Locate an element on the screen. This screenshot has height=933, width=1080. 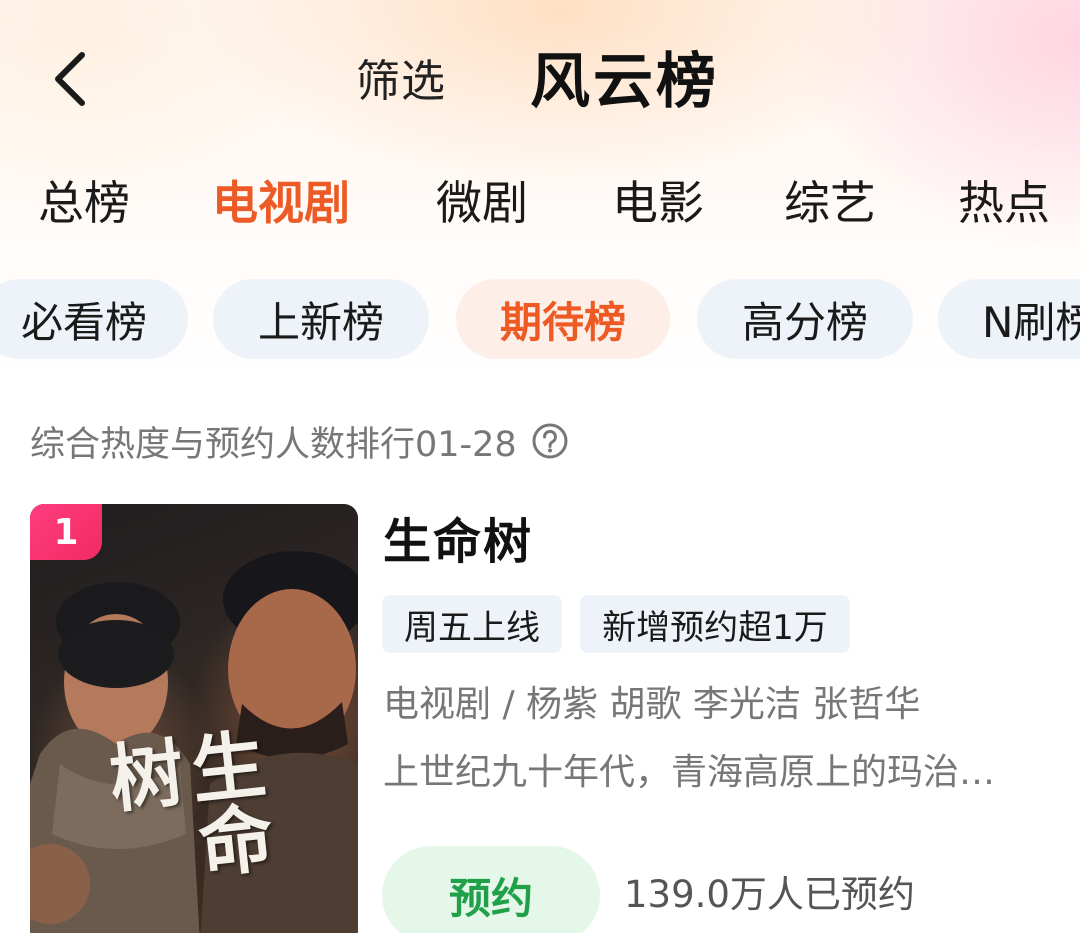
page-title: 风云榜 is located at coordinates (624, 82).